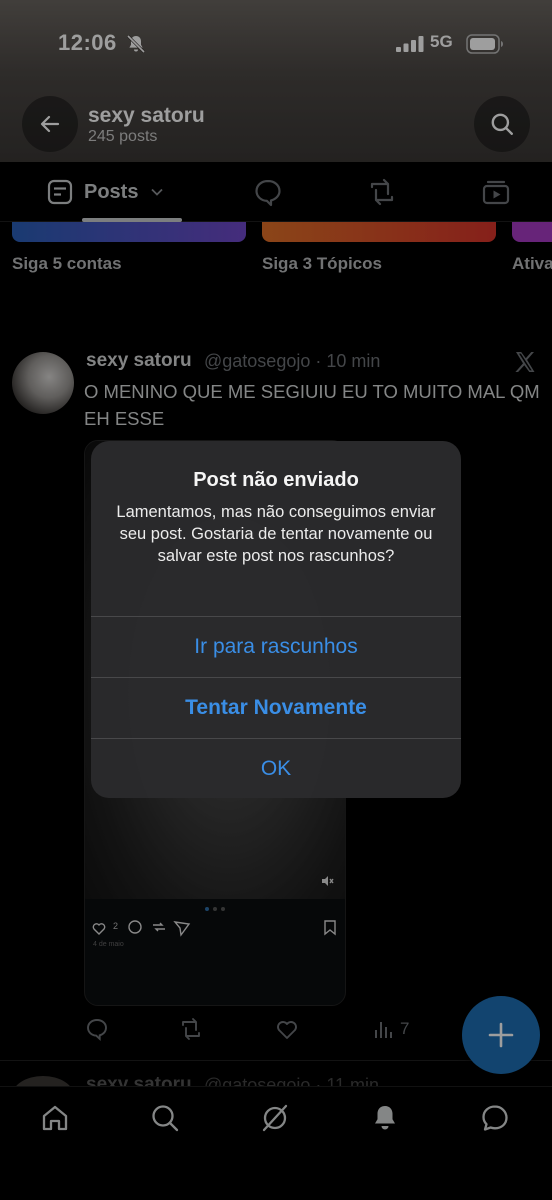 This screenshot has width=552, height=1200. What do you see at coordinates (276, 768) in the screenshot?
I see `ok-button: OK` at bounding box center [276, 768].